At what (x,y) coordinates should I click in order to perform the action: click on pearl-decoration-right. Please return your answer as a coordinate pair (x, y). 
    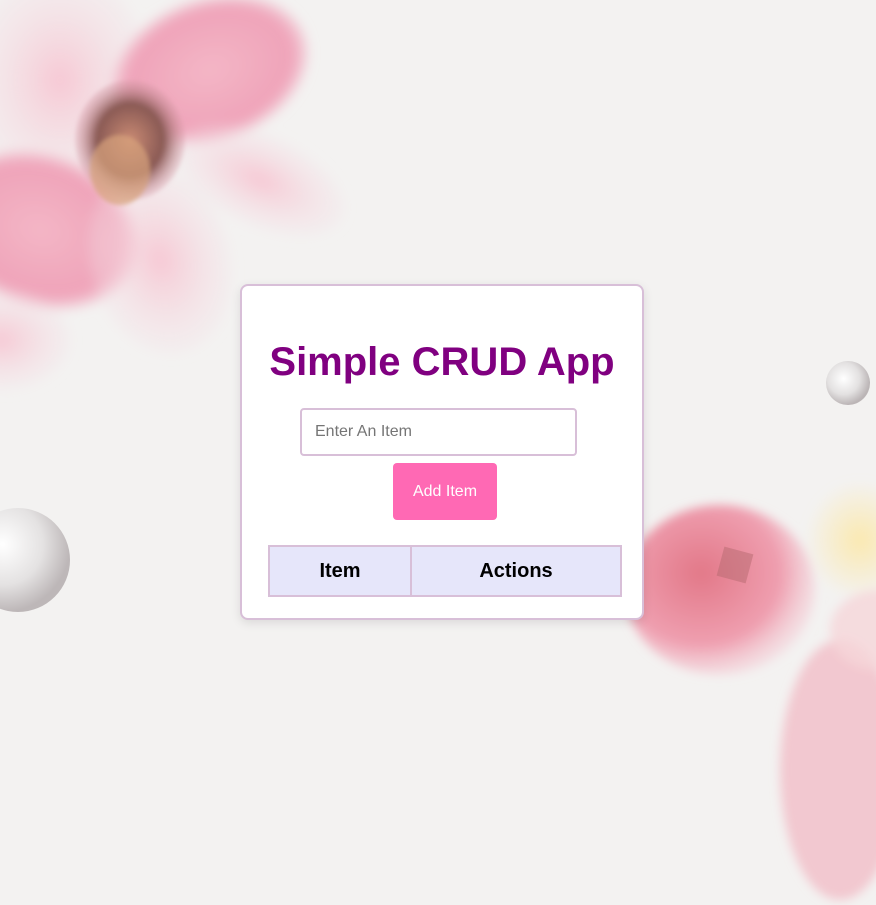
    Looking at the image, I should click on (849, 383).